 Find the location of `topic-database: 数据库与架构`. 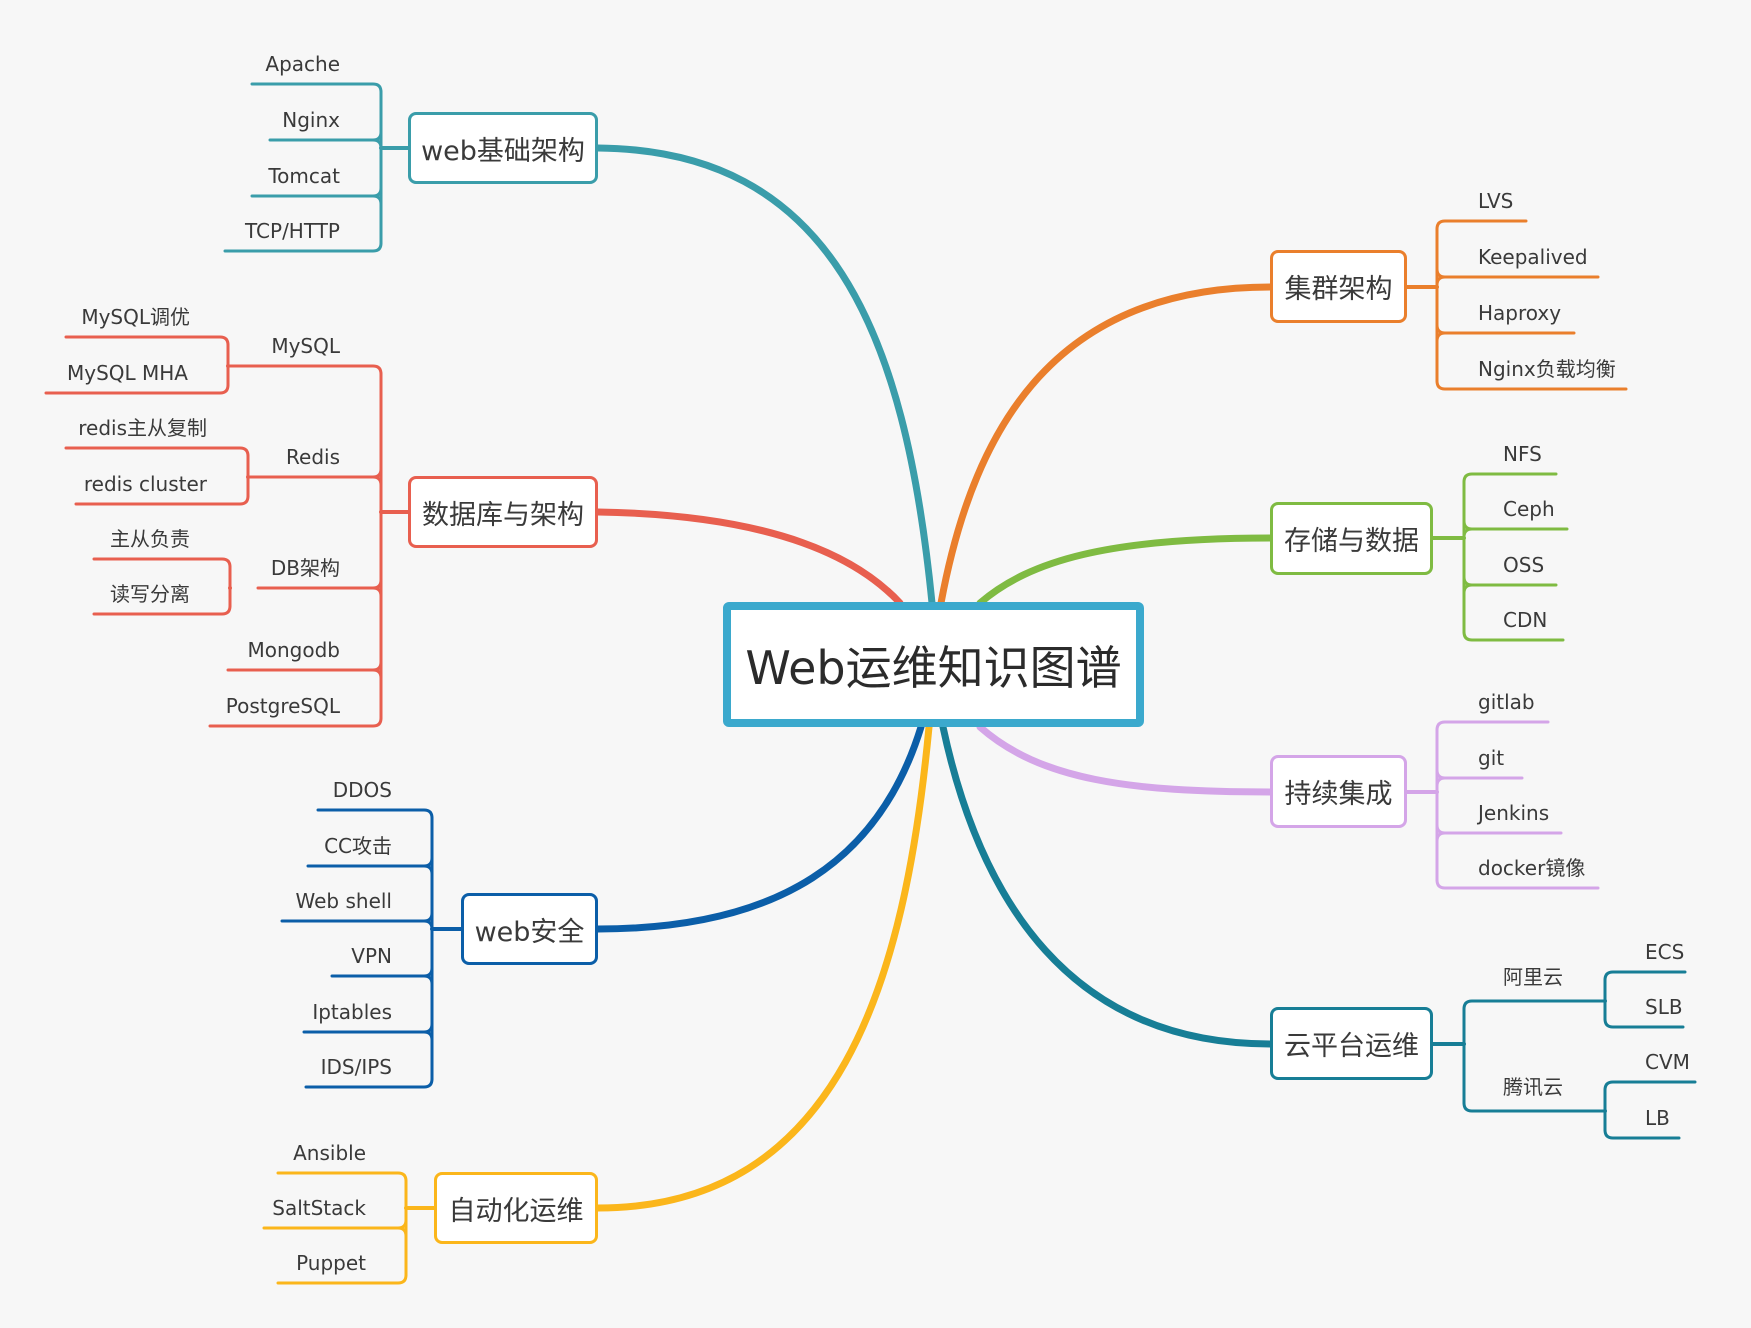

topic-database: 数据库与架构 is located at coordinates (503, 512).